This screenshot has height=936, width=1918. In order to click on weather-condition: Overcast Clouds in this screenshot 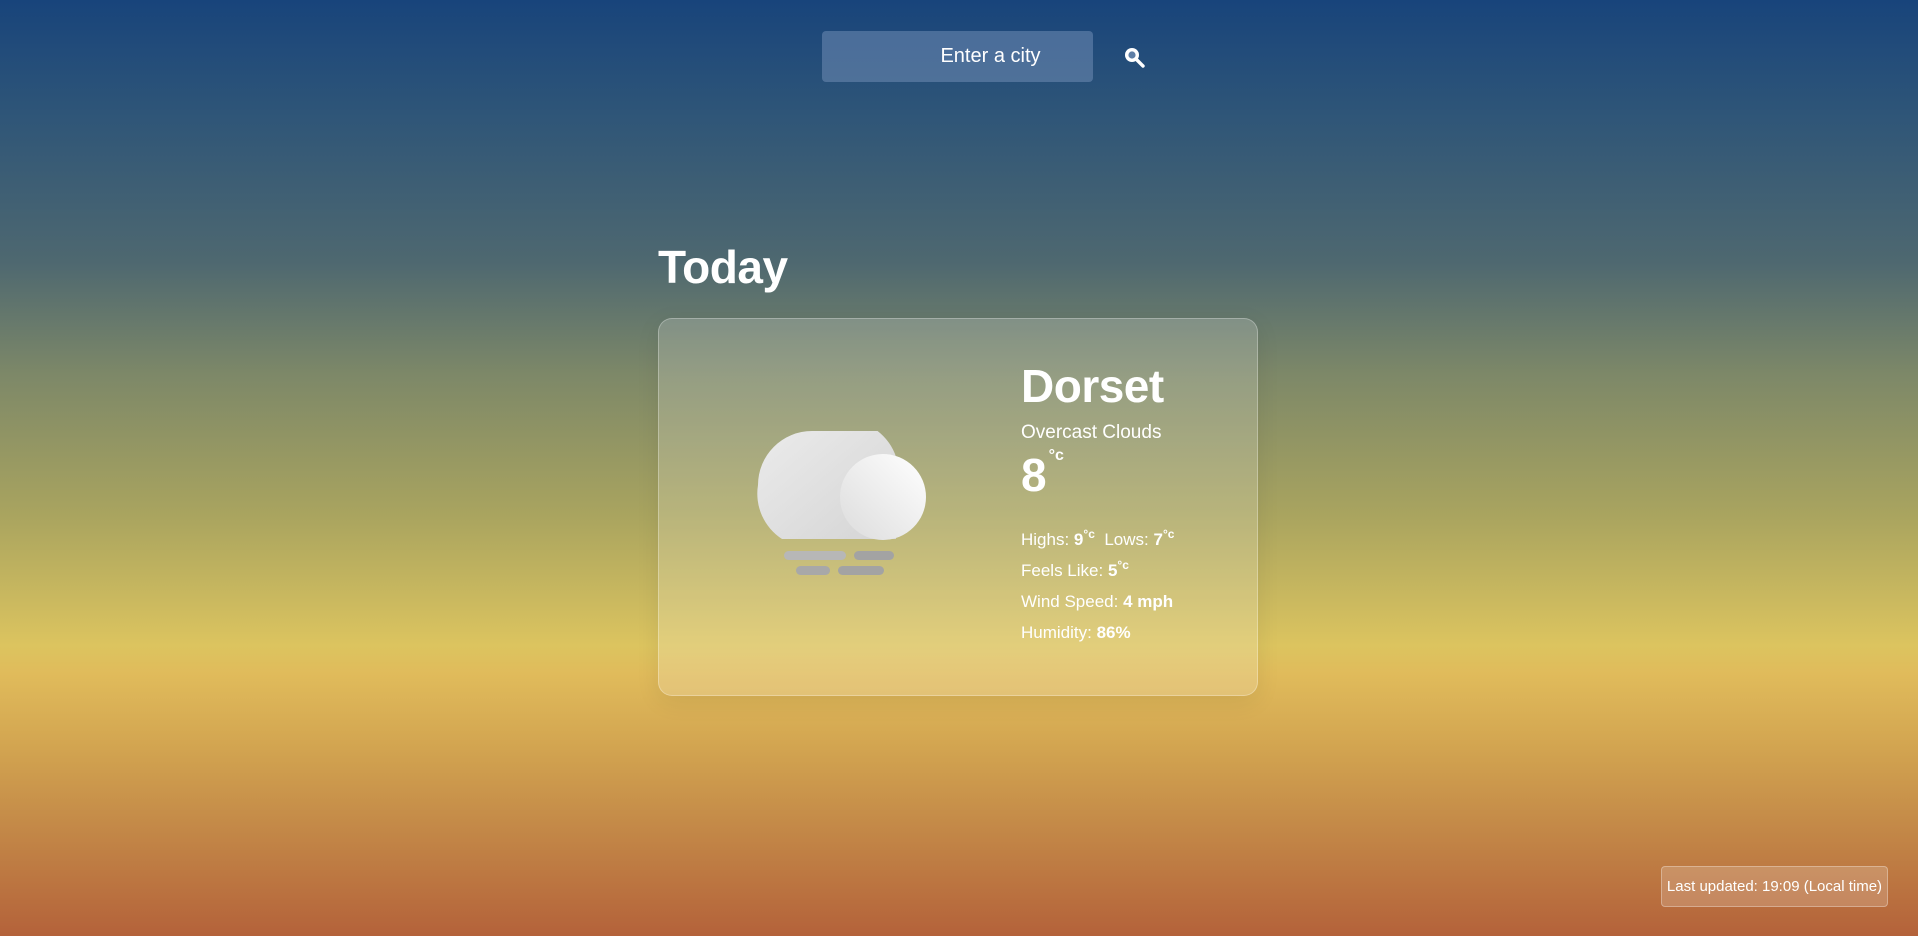, I will do `click(1091, 432)`.